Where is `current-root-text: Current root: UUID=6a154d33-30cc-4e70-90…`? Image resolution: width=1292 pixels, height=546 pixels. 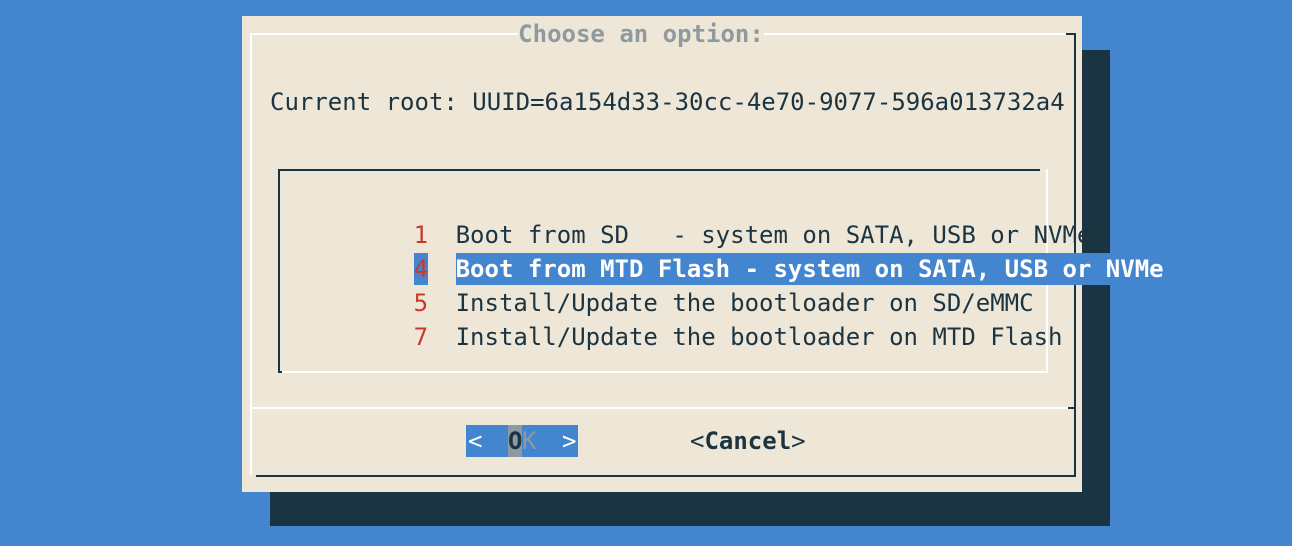 current-root-text: Current root: UUID=6a154d33-30cc-4e70-90… is located at coordinates (667, 102).